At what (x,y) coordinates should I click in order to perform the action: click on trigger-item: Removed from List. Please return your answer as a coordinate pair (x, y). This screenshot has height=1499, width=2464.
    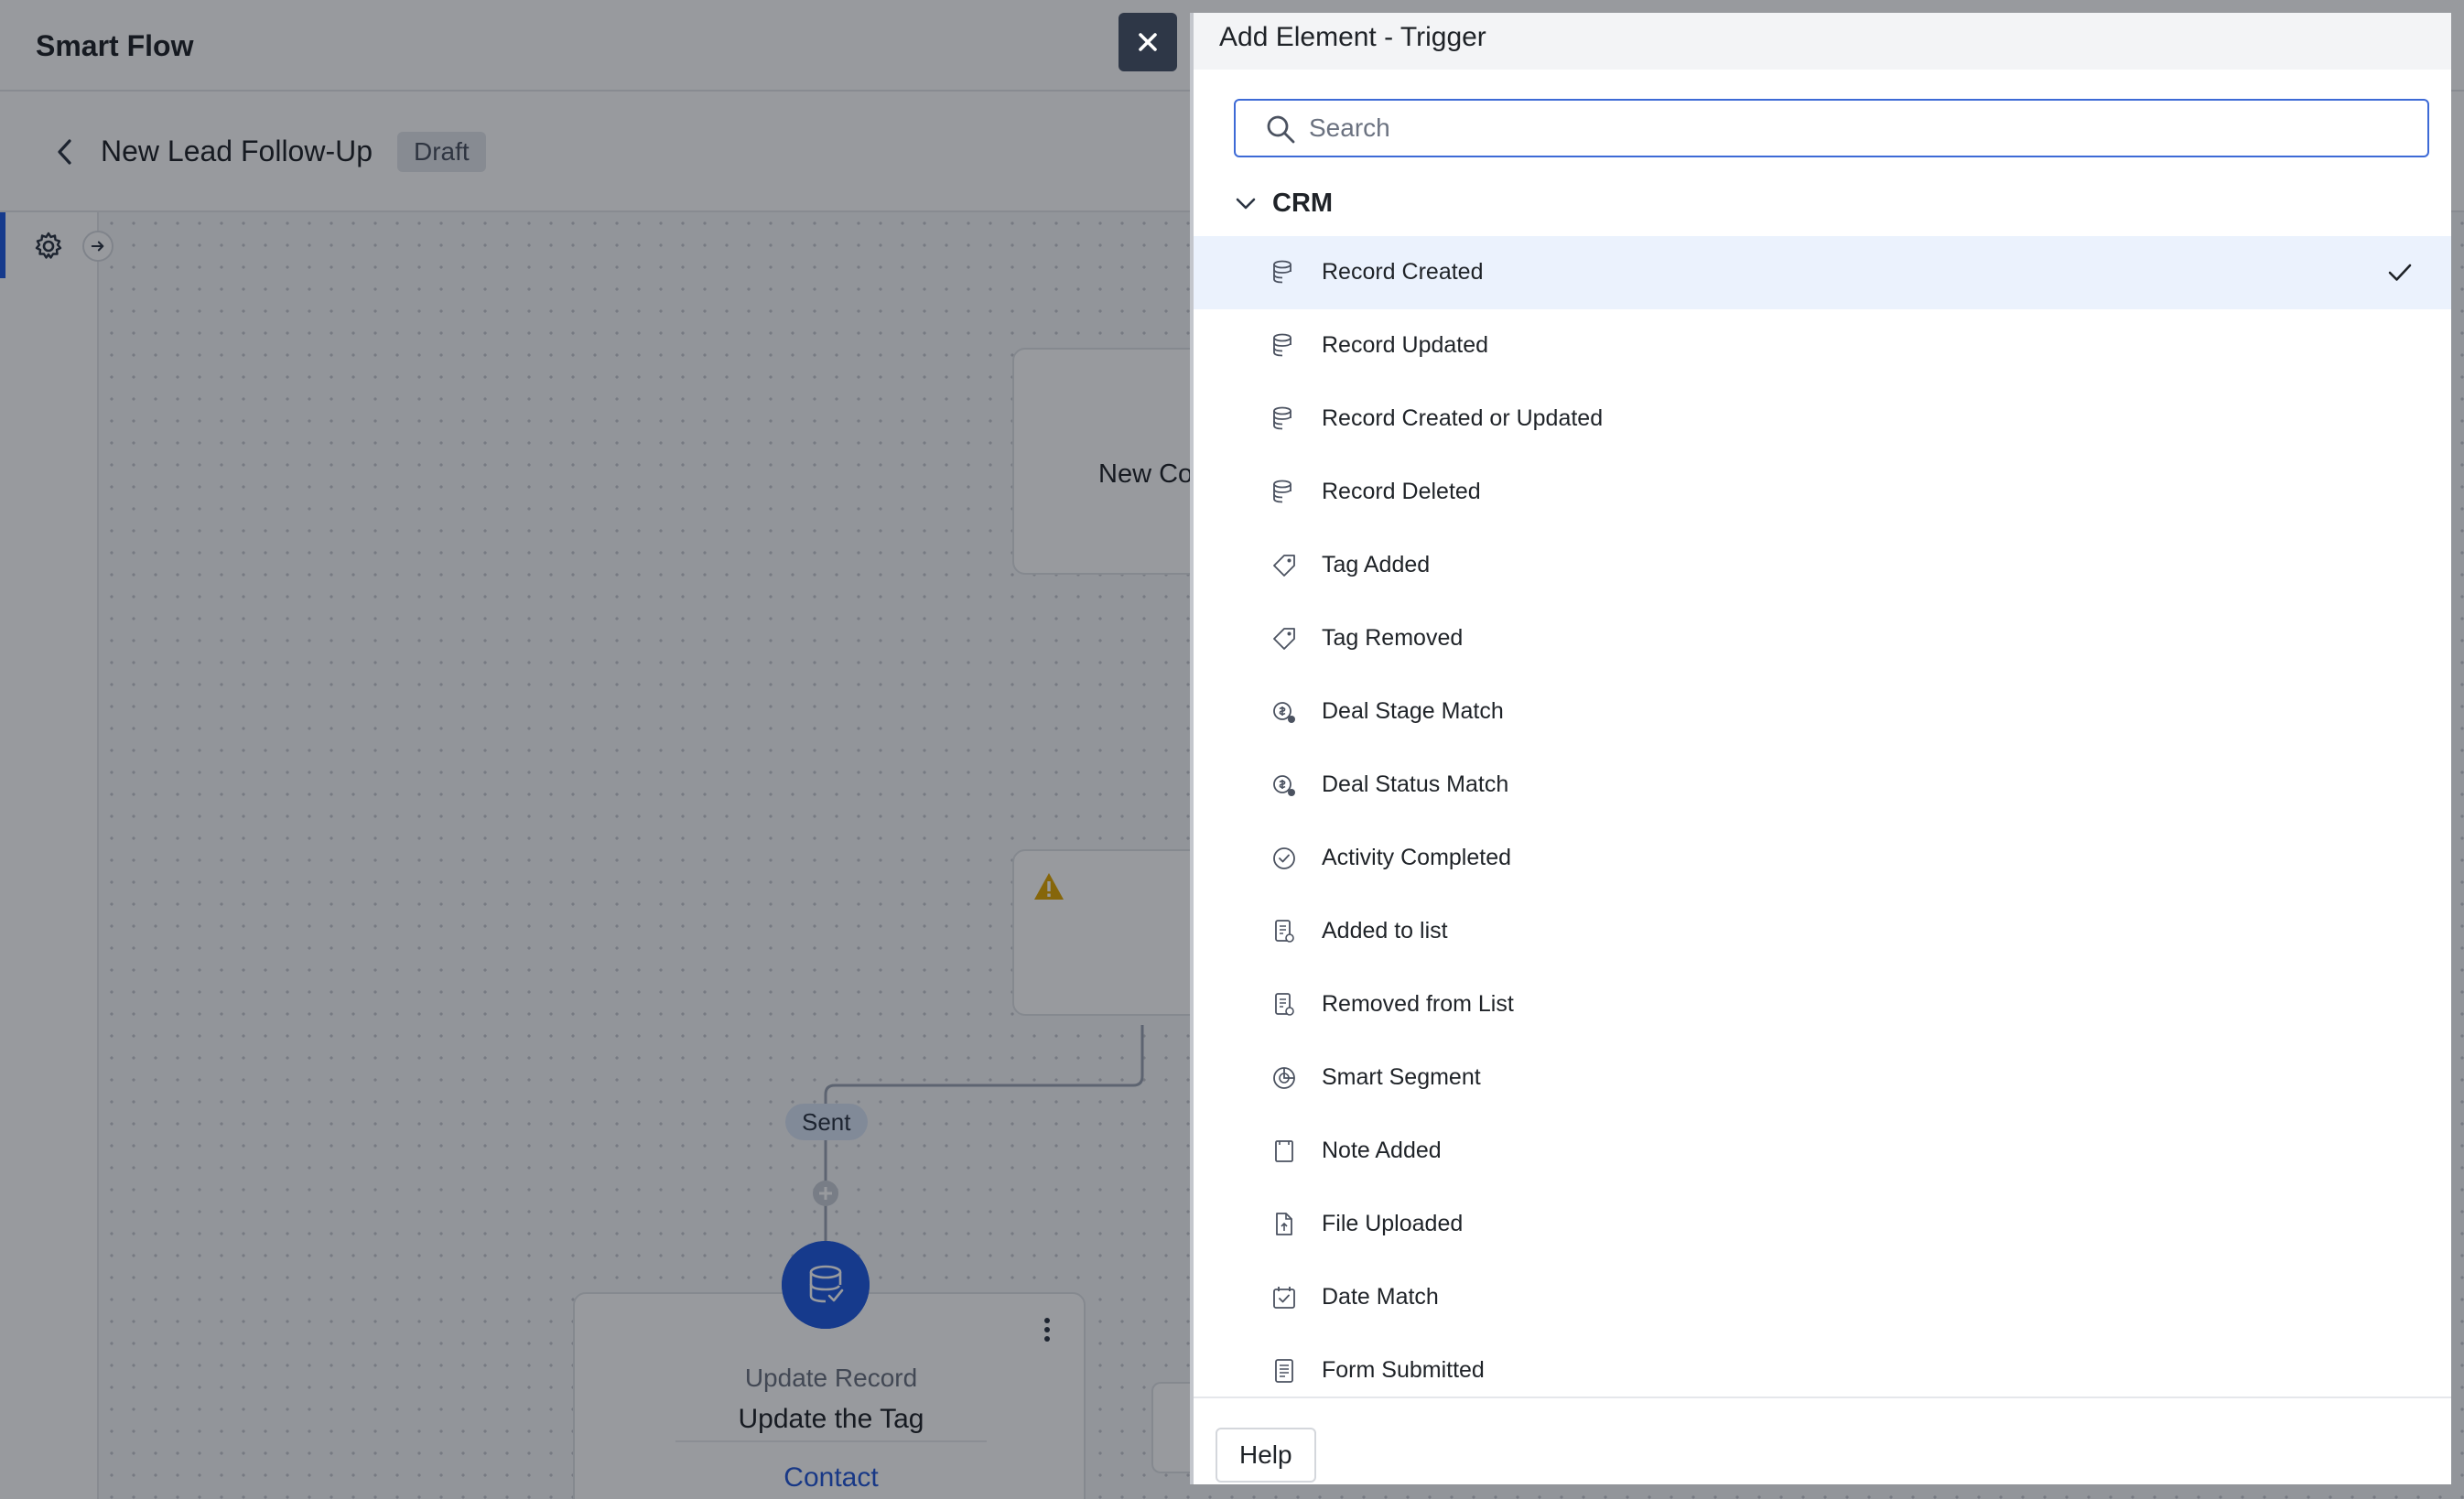
    Looking at the image, I should click on (1822, 1004).